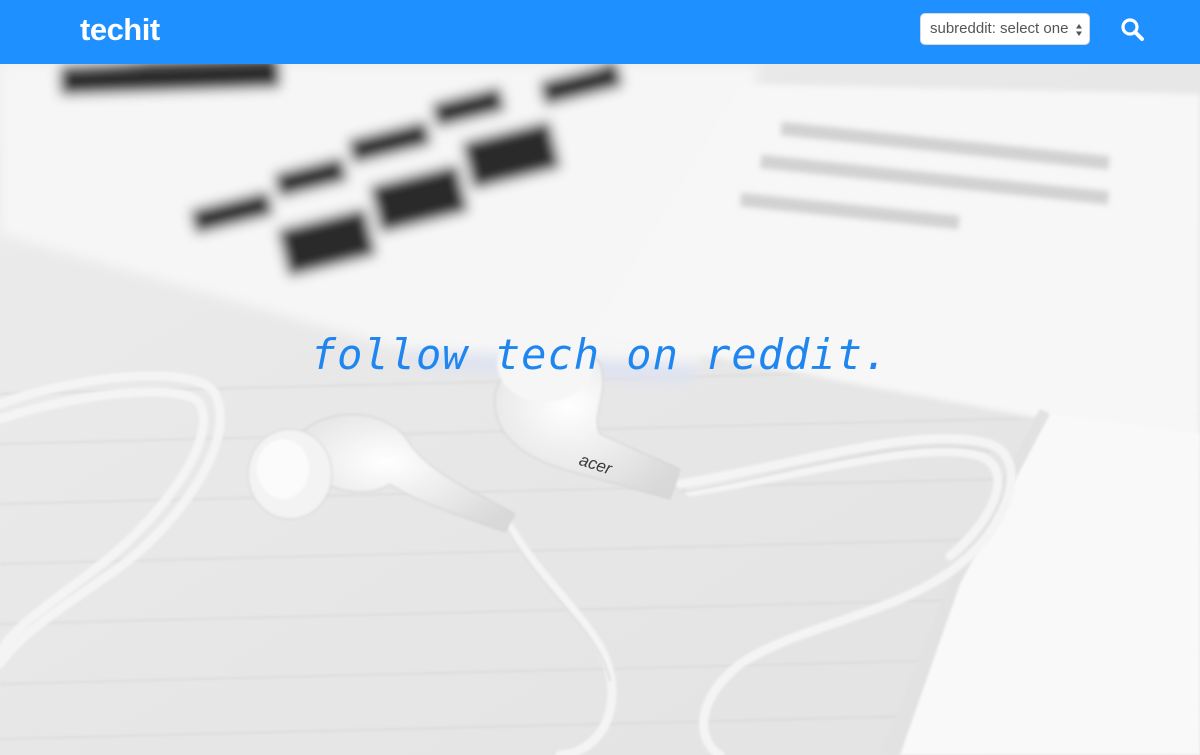 The width and height of the screenshot is (1200, 755). I want to click on hero-tagline: follow tech on reddit., so click(600, 354).